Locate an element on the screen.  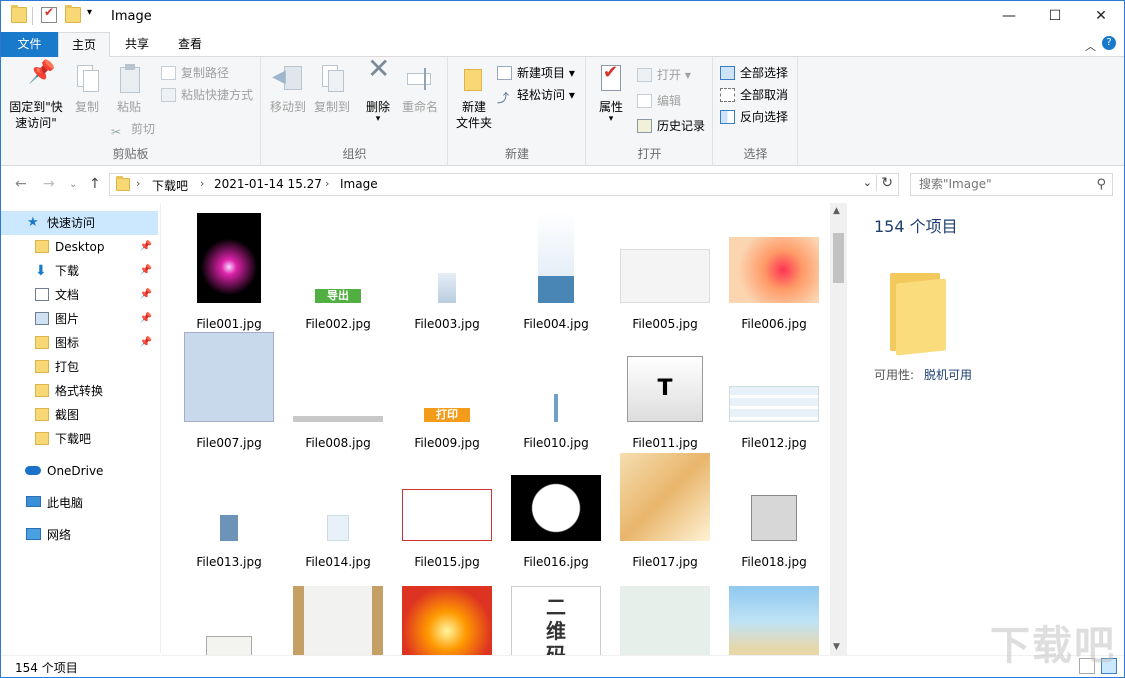
sidebar-item-2: ⬇ 下载 📌 is located at coordinates (79, 271).